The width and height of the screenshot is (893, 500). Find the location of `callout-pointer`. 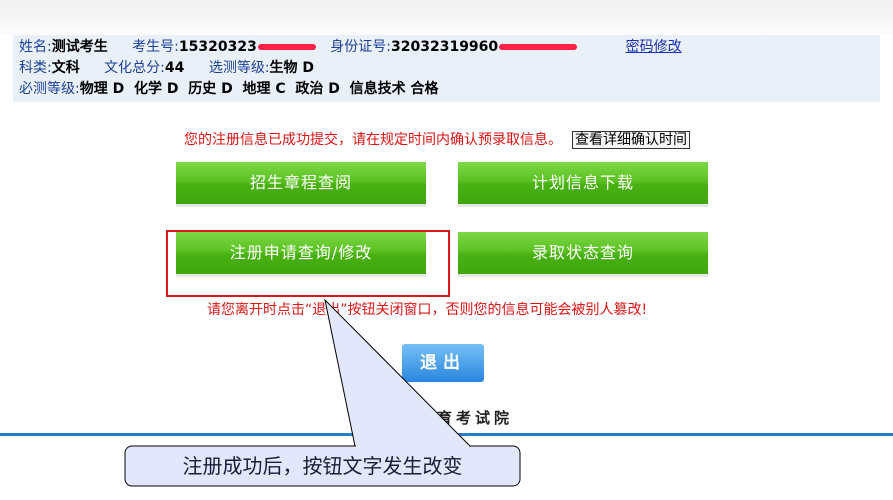

callout-pointer is located at coordinates (398, 372).